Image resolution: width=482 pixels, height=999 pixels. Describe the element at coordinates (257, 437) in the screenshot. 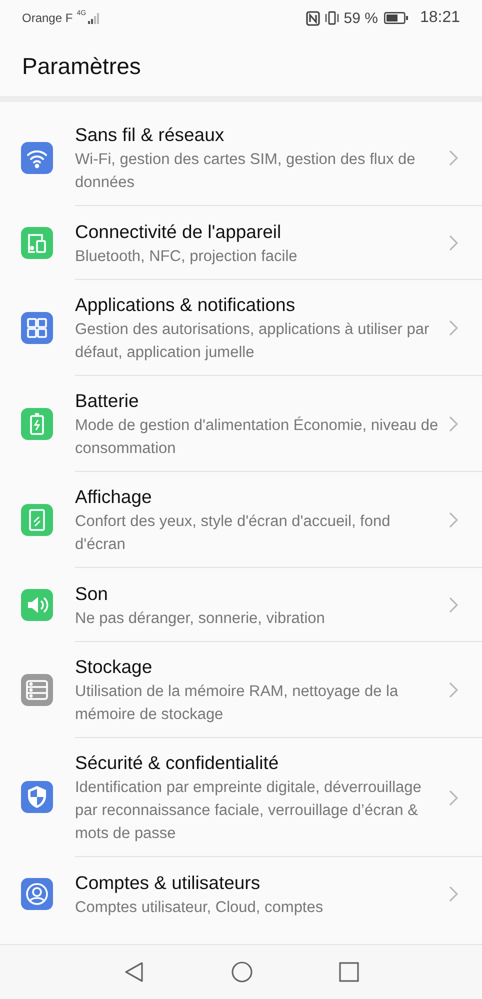

I see `item-description: Mode de gestion d'alimentation Économie, niveau de consommation` at that location.